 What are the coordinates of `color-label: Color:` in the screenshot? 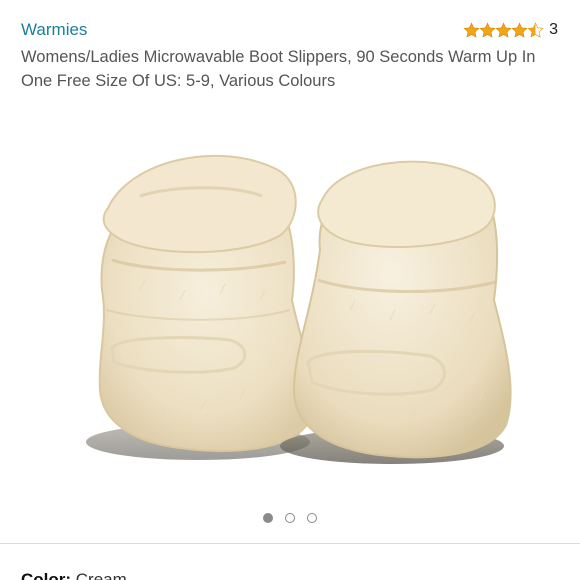 It's located at (46, 575).